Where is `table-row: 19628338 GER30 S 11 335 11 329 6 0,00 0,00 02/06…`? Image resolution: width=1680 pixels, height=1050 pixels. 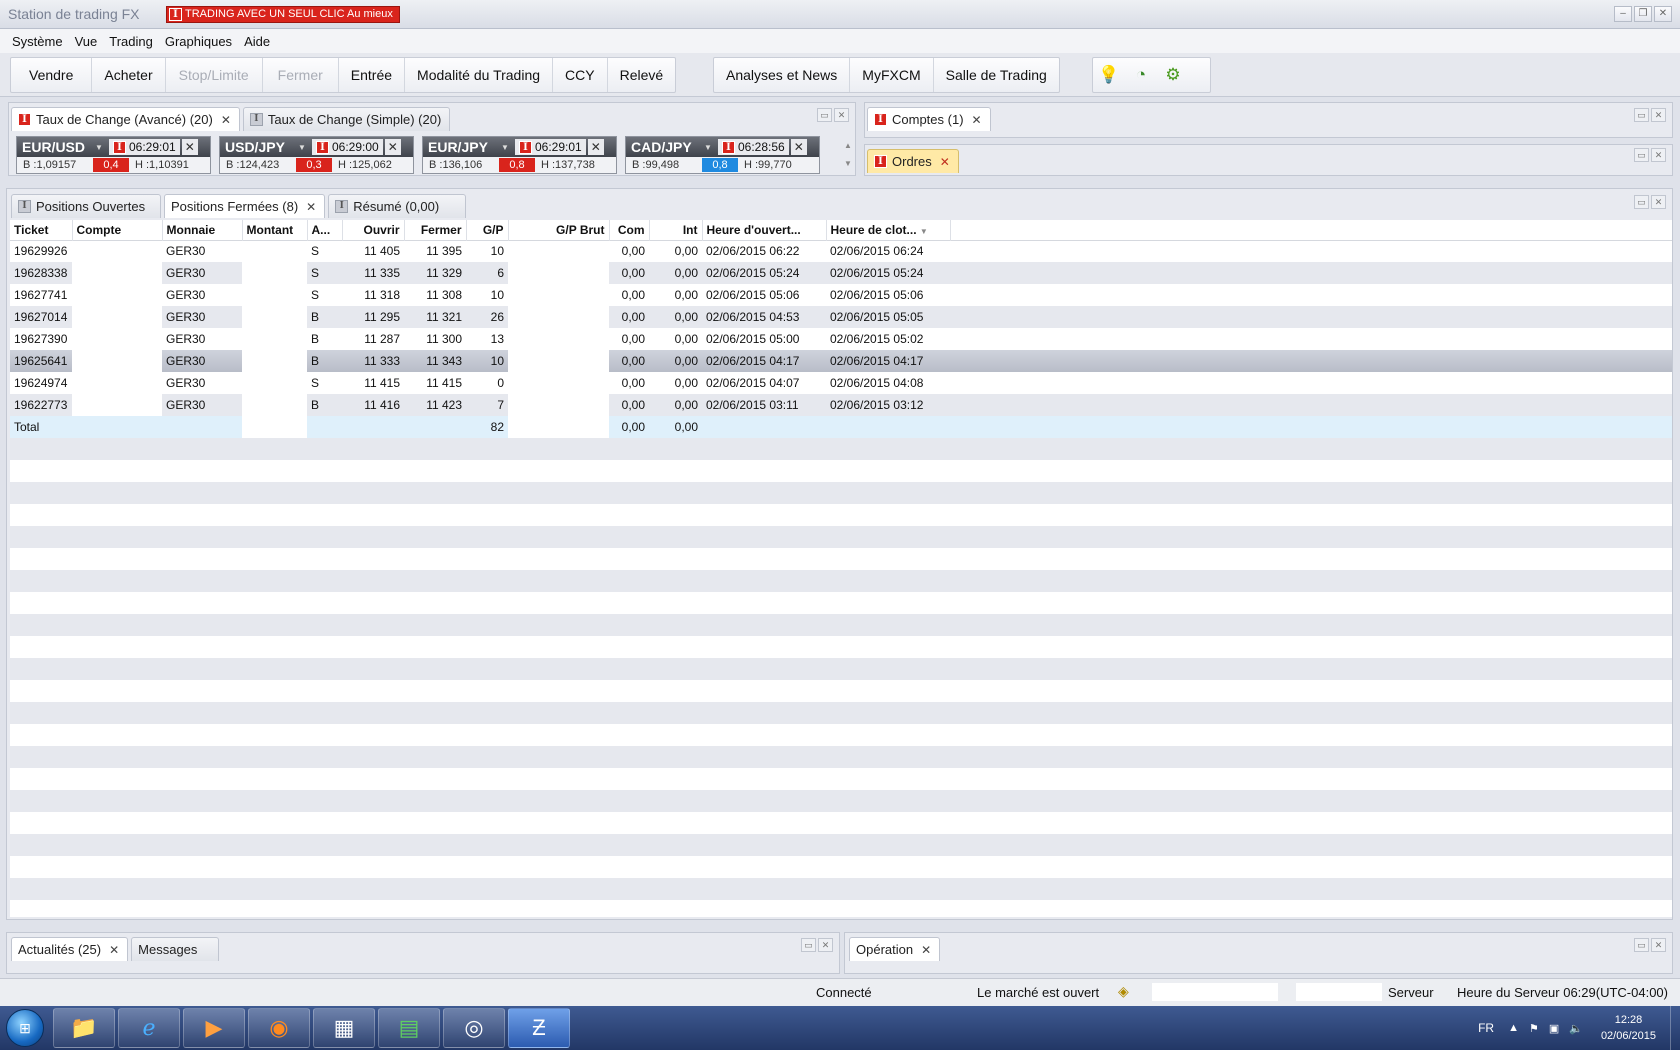 table-row: 19628338 GER30 S 11 335 11 329 6 0,00 0,00 02/06… is located at coordinates (841, 273).